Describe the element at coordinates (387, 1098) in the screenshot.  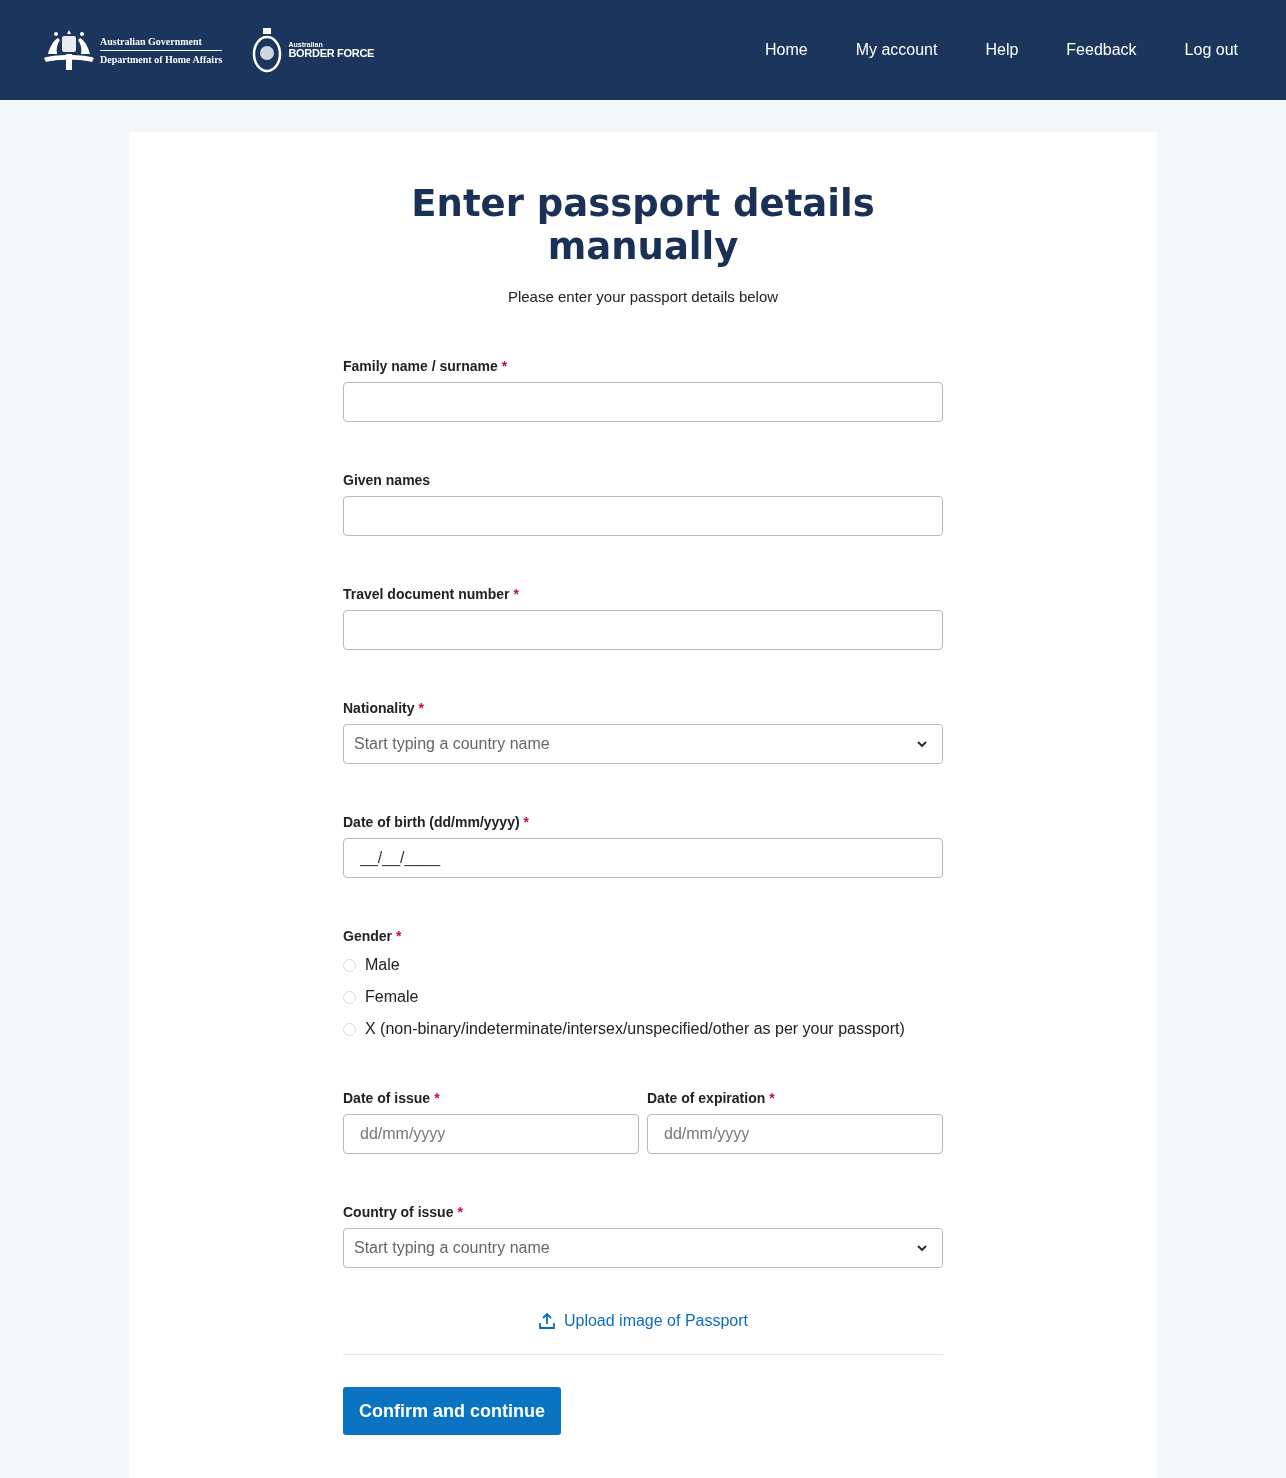
I see `field-label: Date of issue` at that location.